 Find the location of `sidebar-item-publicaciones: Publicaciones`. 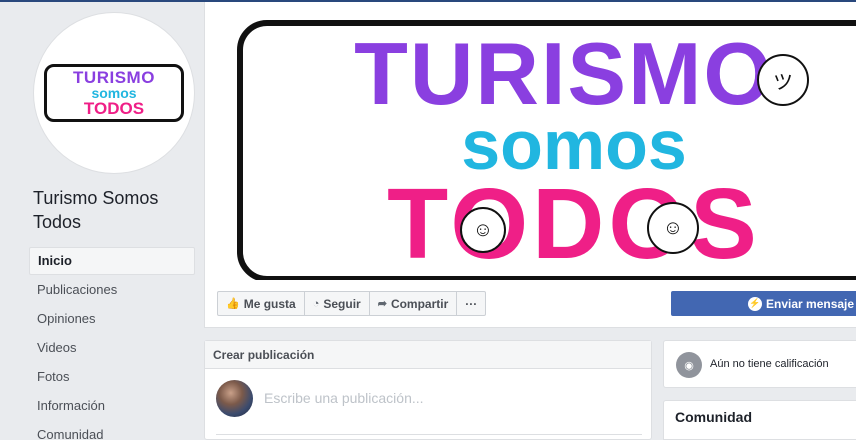

sidebar-item-publicaciones: Publicaciones is located at coordinates (112, 290).